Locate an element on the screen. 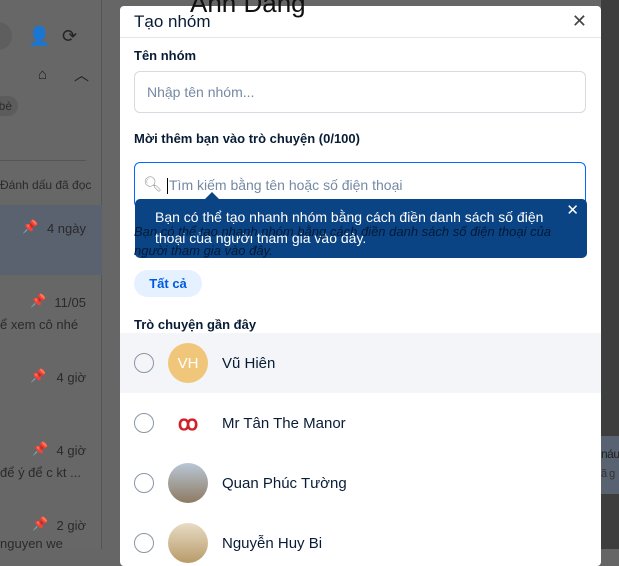 The height and width of the screenshot is (566, 619). conversation-item: 📌 11/05 ể xem cô nhé is located at coordinates (51, 310).